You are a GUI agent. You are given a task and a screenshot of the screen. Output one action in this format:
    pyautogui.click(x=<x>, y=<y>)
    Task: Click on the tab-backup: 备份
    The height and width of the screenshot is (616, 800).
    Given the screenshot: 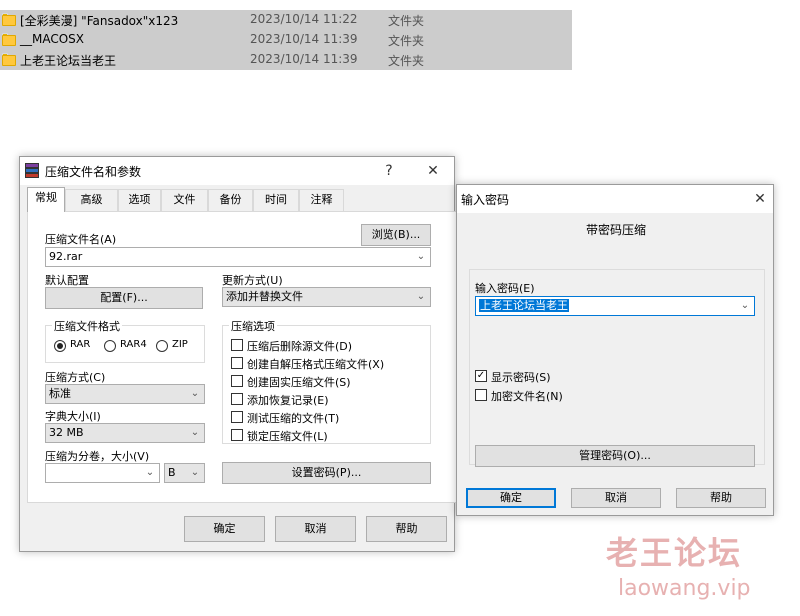 What is the action you would take?
    pyautogui.click(x=230, y=200)
    